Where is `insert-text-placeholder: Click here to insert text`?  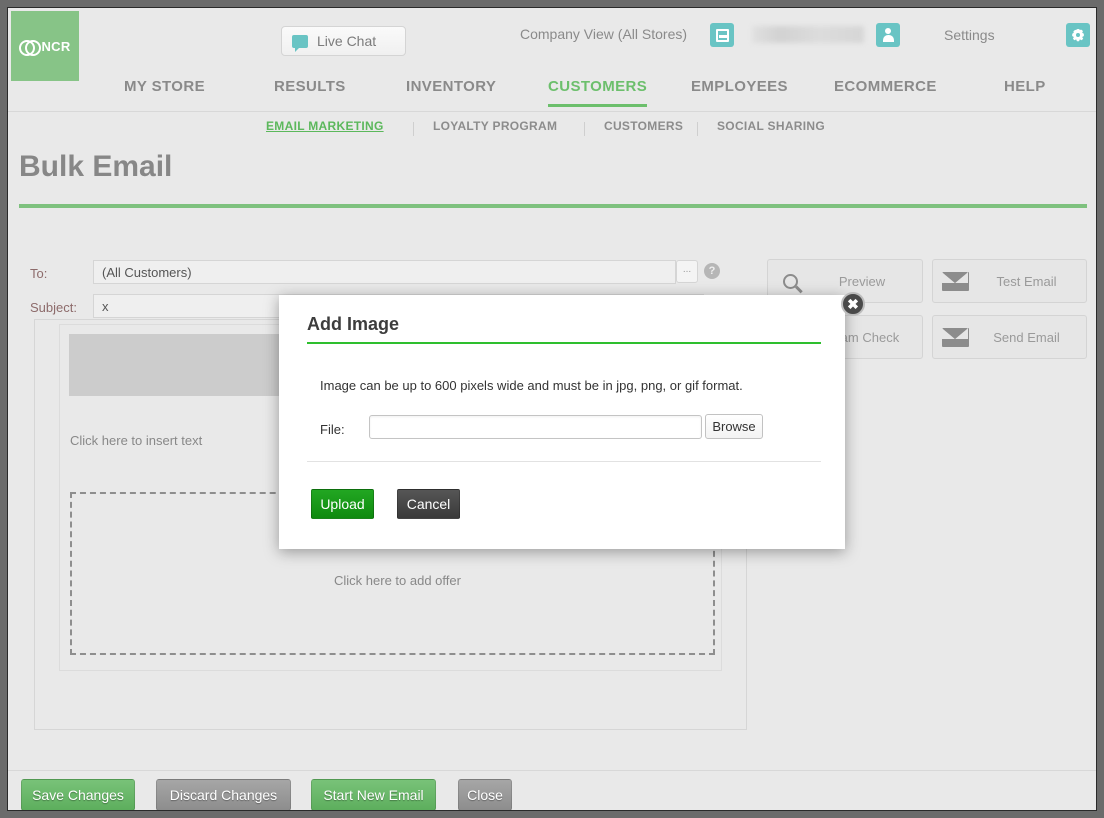
insert-text-placeholder: Click here to insert text is located at coordinates (136, 440).